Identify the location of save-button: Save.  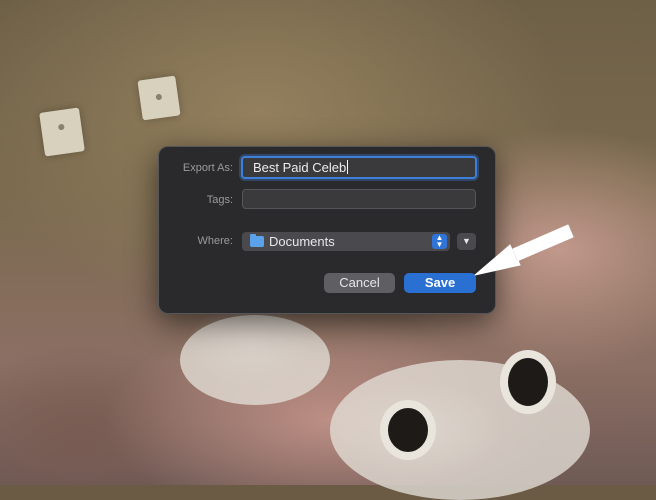
(440, 283).